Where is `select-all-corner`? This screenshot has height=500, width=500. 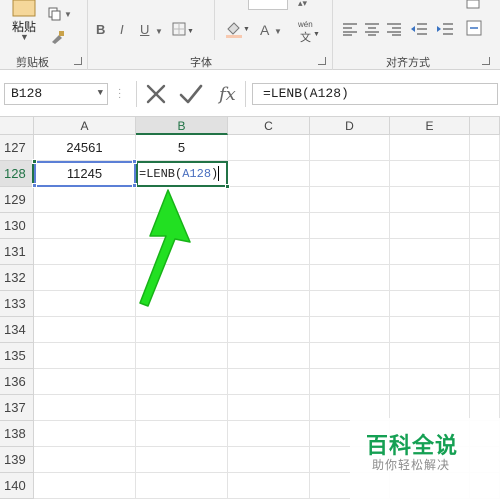 select-all-corner is located at coordinates (17, 126).